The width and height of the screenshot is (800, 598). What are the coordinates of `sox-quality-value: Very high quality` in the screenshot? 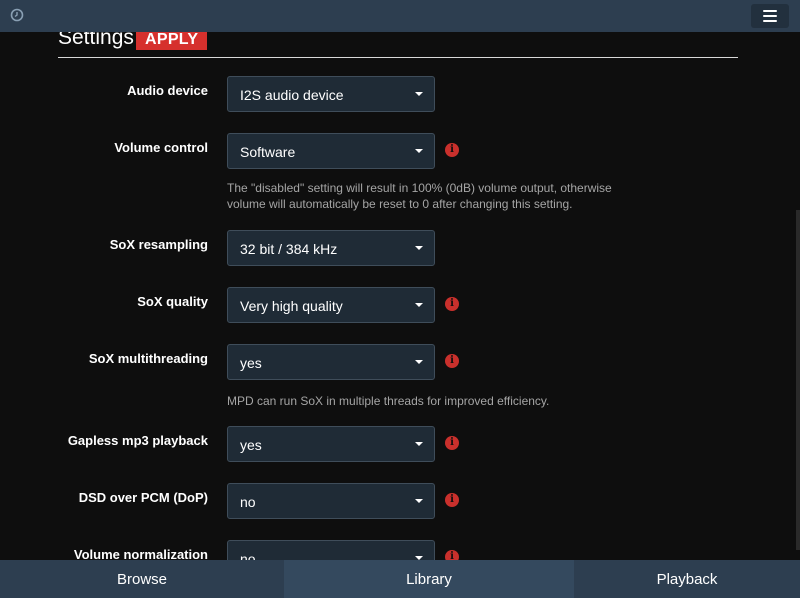 It's located at (291, 306).